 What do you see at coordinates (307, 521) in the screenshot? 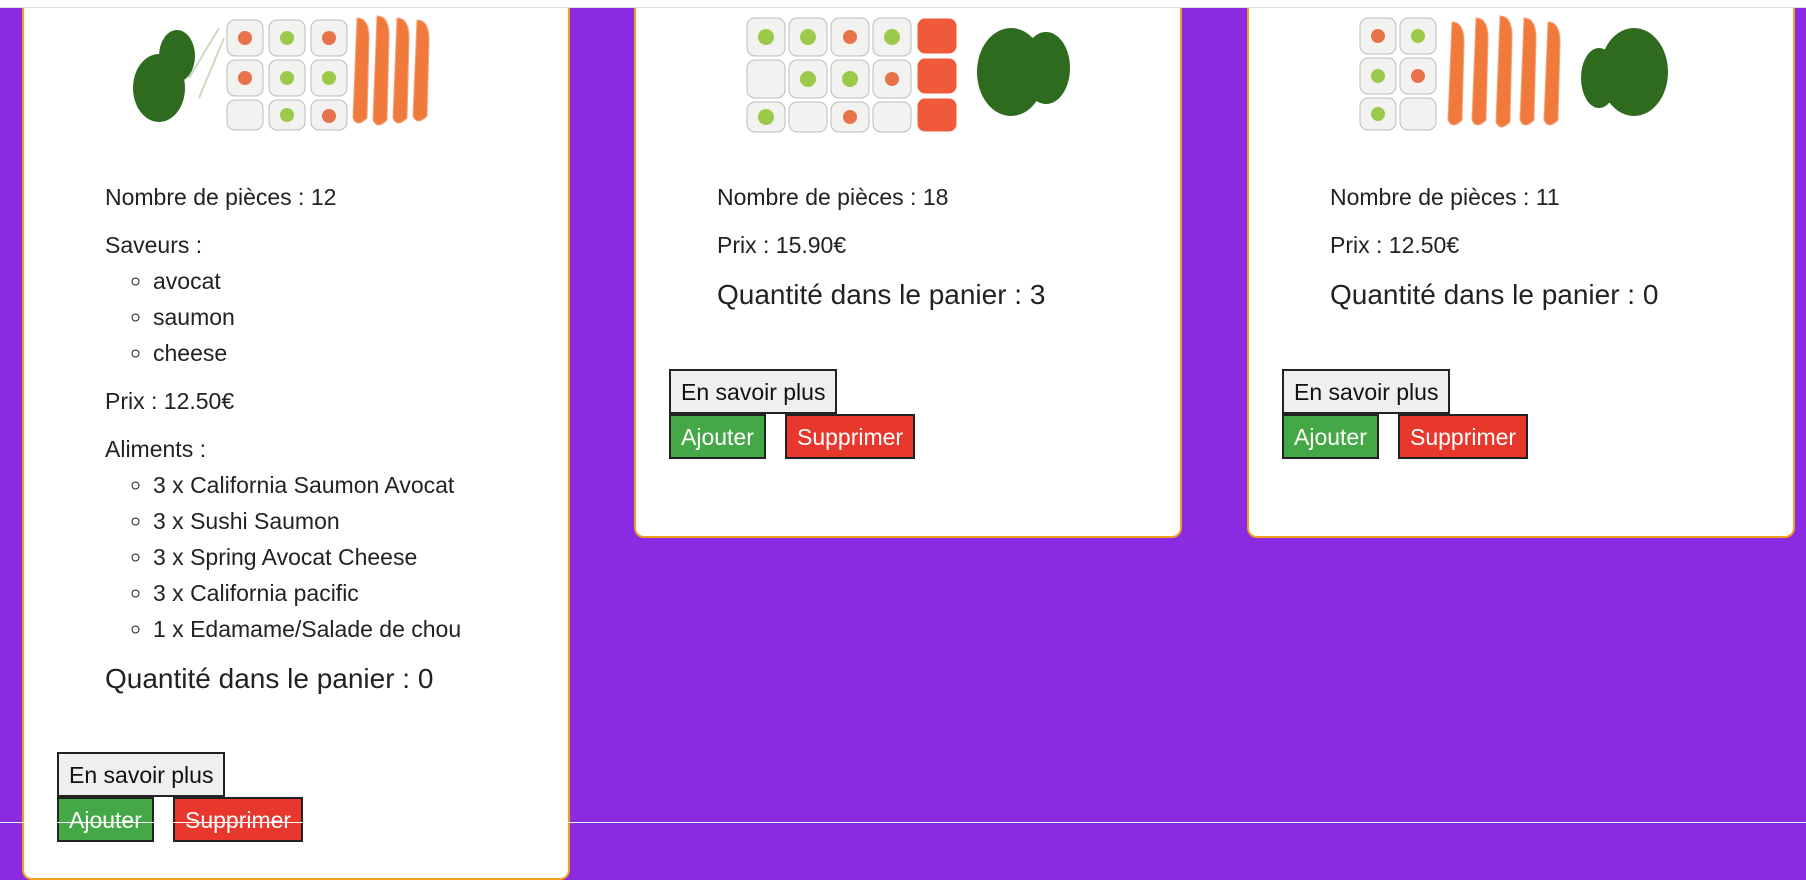
I see `list-item: 3 x Sushi Saumon` at bounding box center [307, 521].